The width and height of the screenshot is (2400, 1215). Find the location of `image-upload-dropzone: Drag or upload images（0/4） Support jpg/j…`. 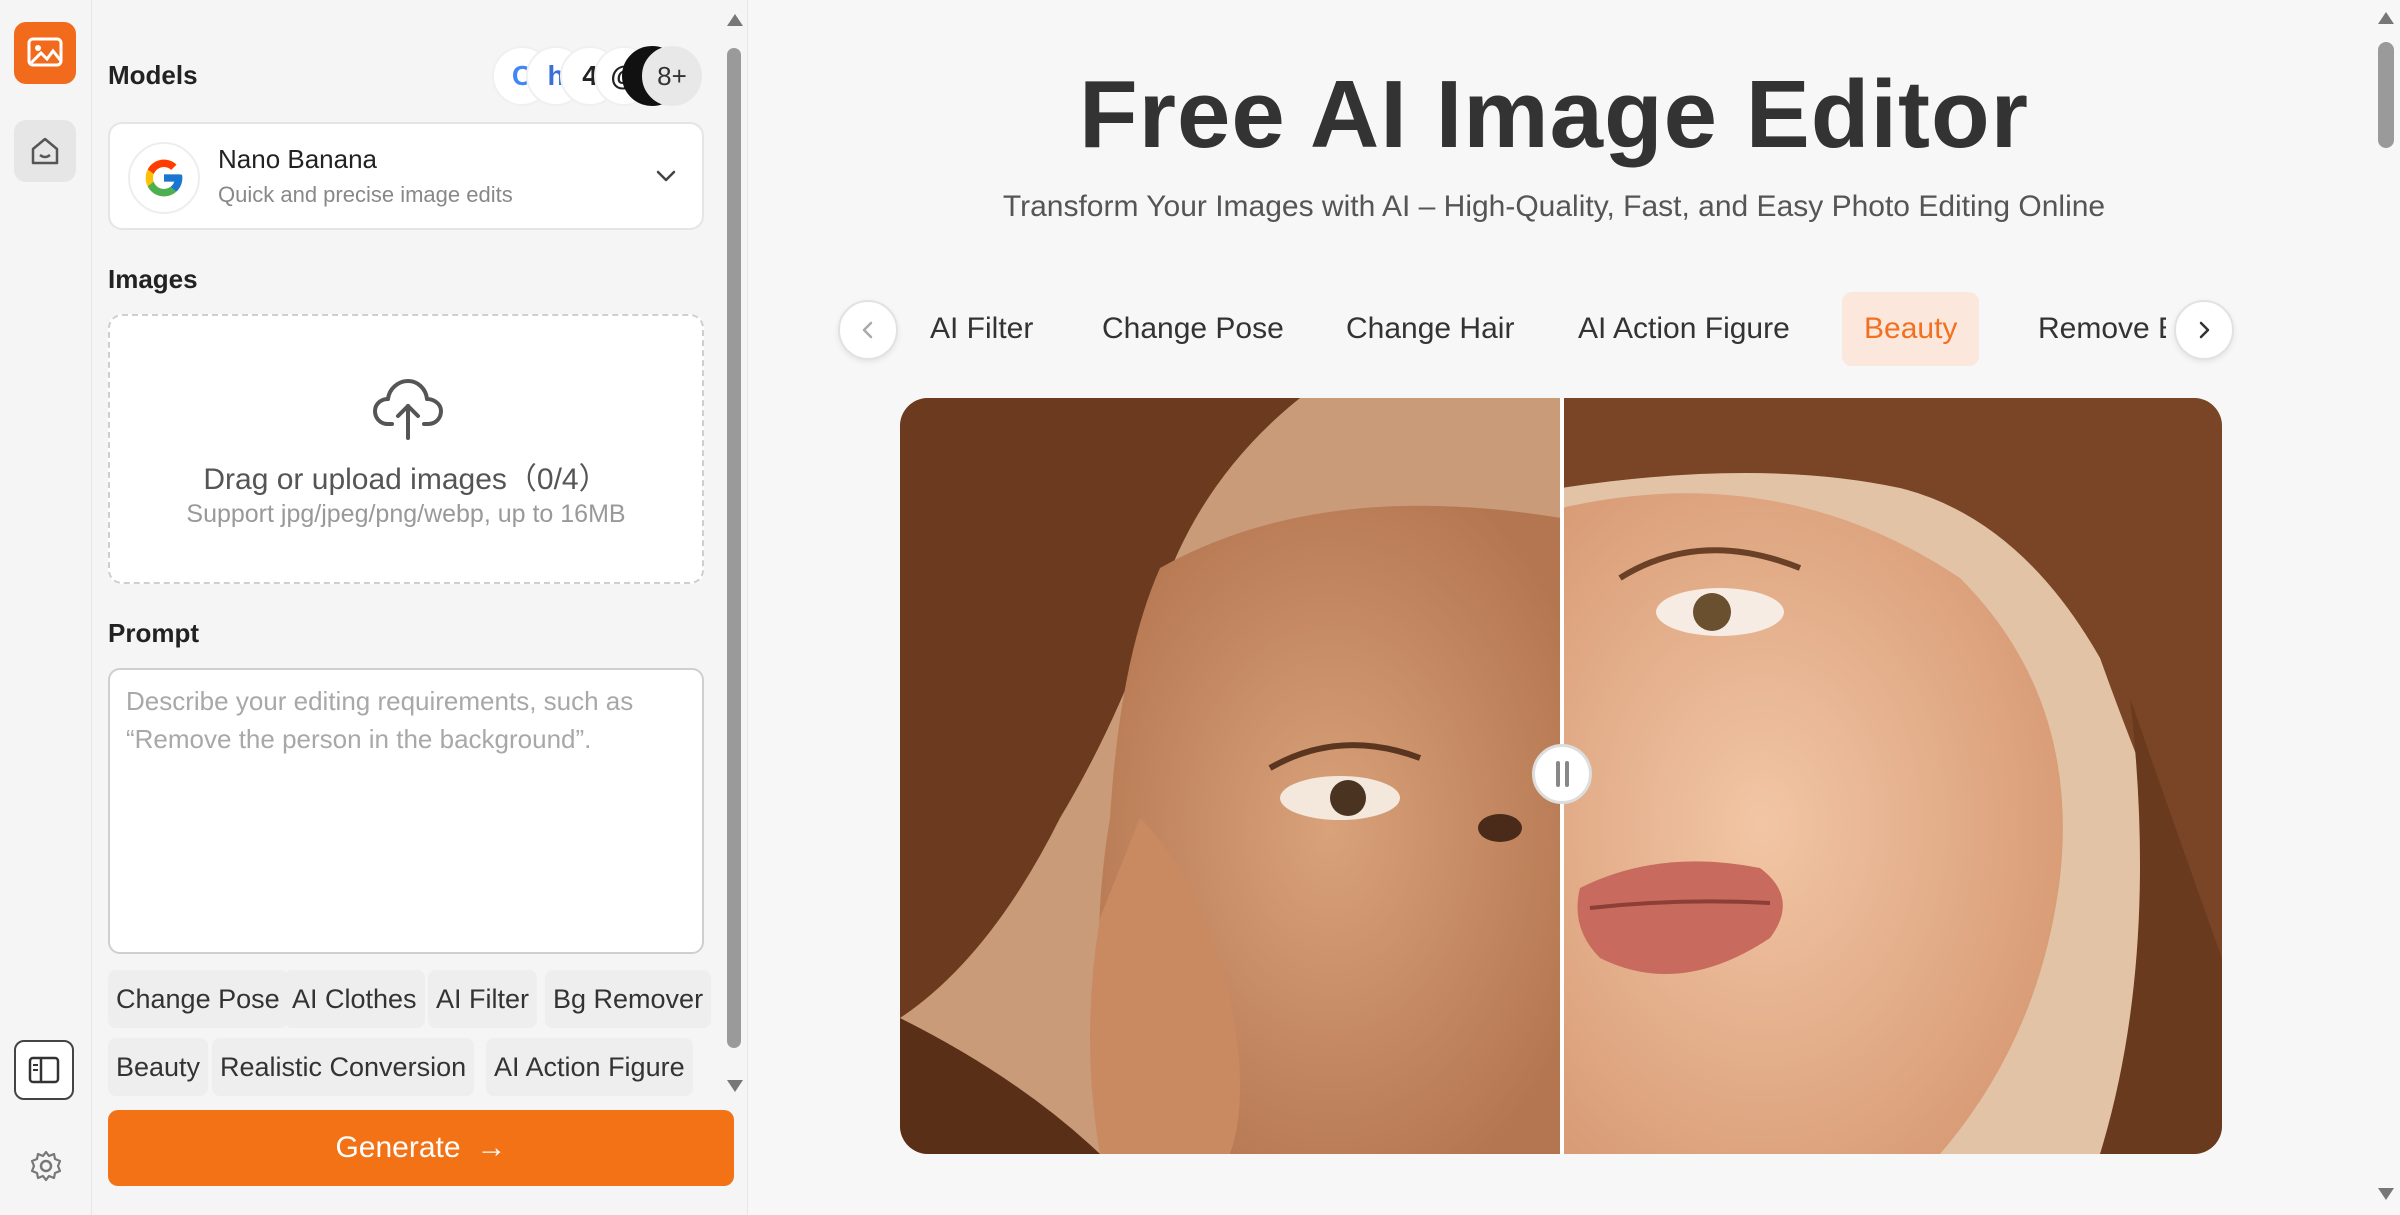

image-upload-dropzone: Drag or upload images（0/4） Support jpg/j… is located at coordinates (406, 449).